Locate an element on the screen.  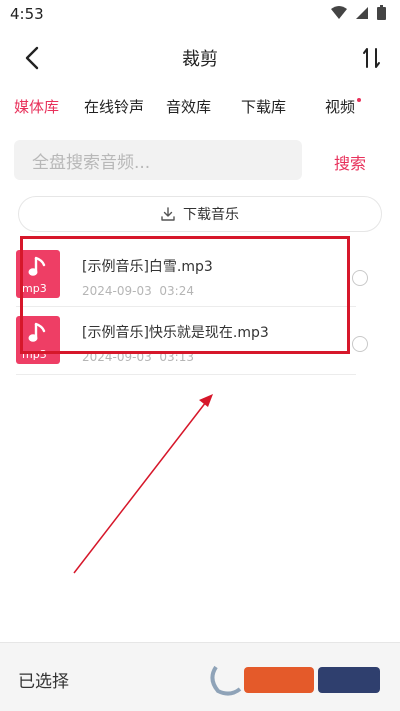
signal-icon is located at coordinates (362, 14).